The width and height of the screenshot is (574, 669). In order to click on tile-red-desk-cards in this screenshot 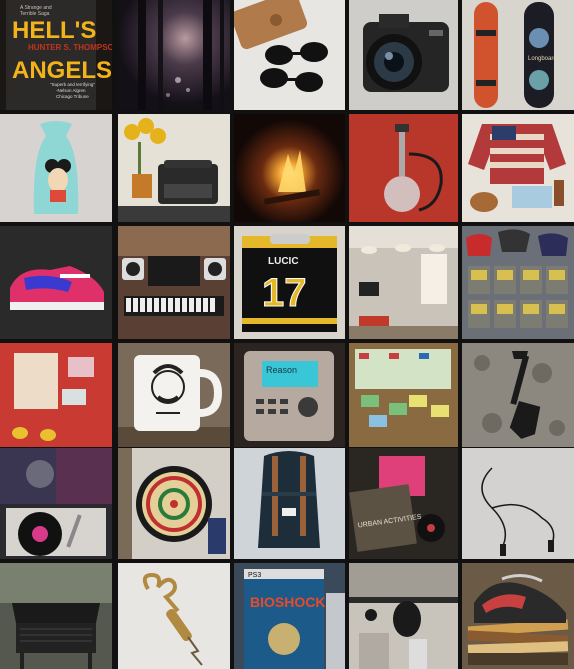, I will do `click(56, 395)`.